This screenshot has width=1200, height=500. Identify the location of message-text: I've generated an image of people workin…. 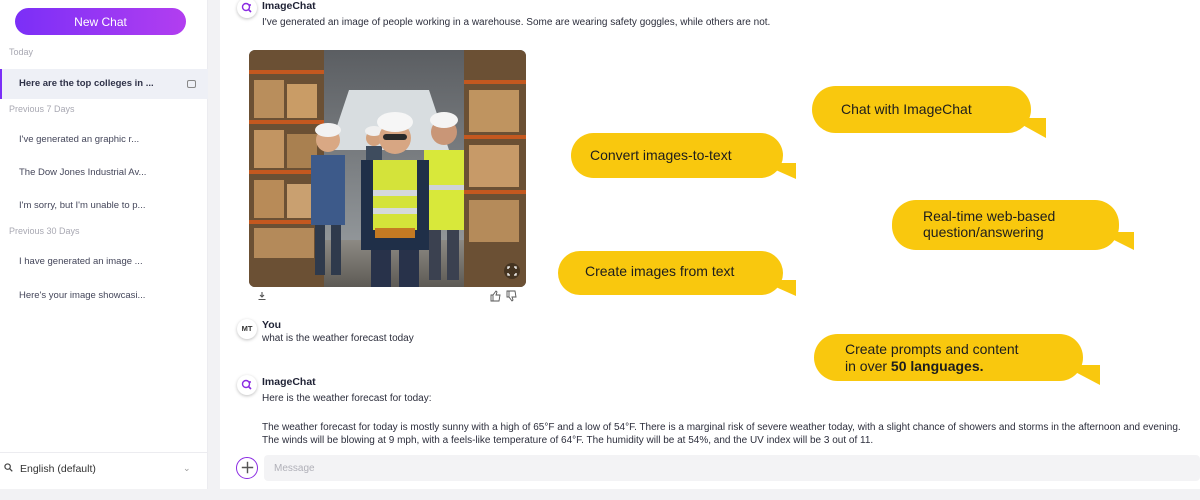
(516, 22).